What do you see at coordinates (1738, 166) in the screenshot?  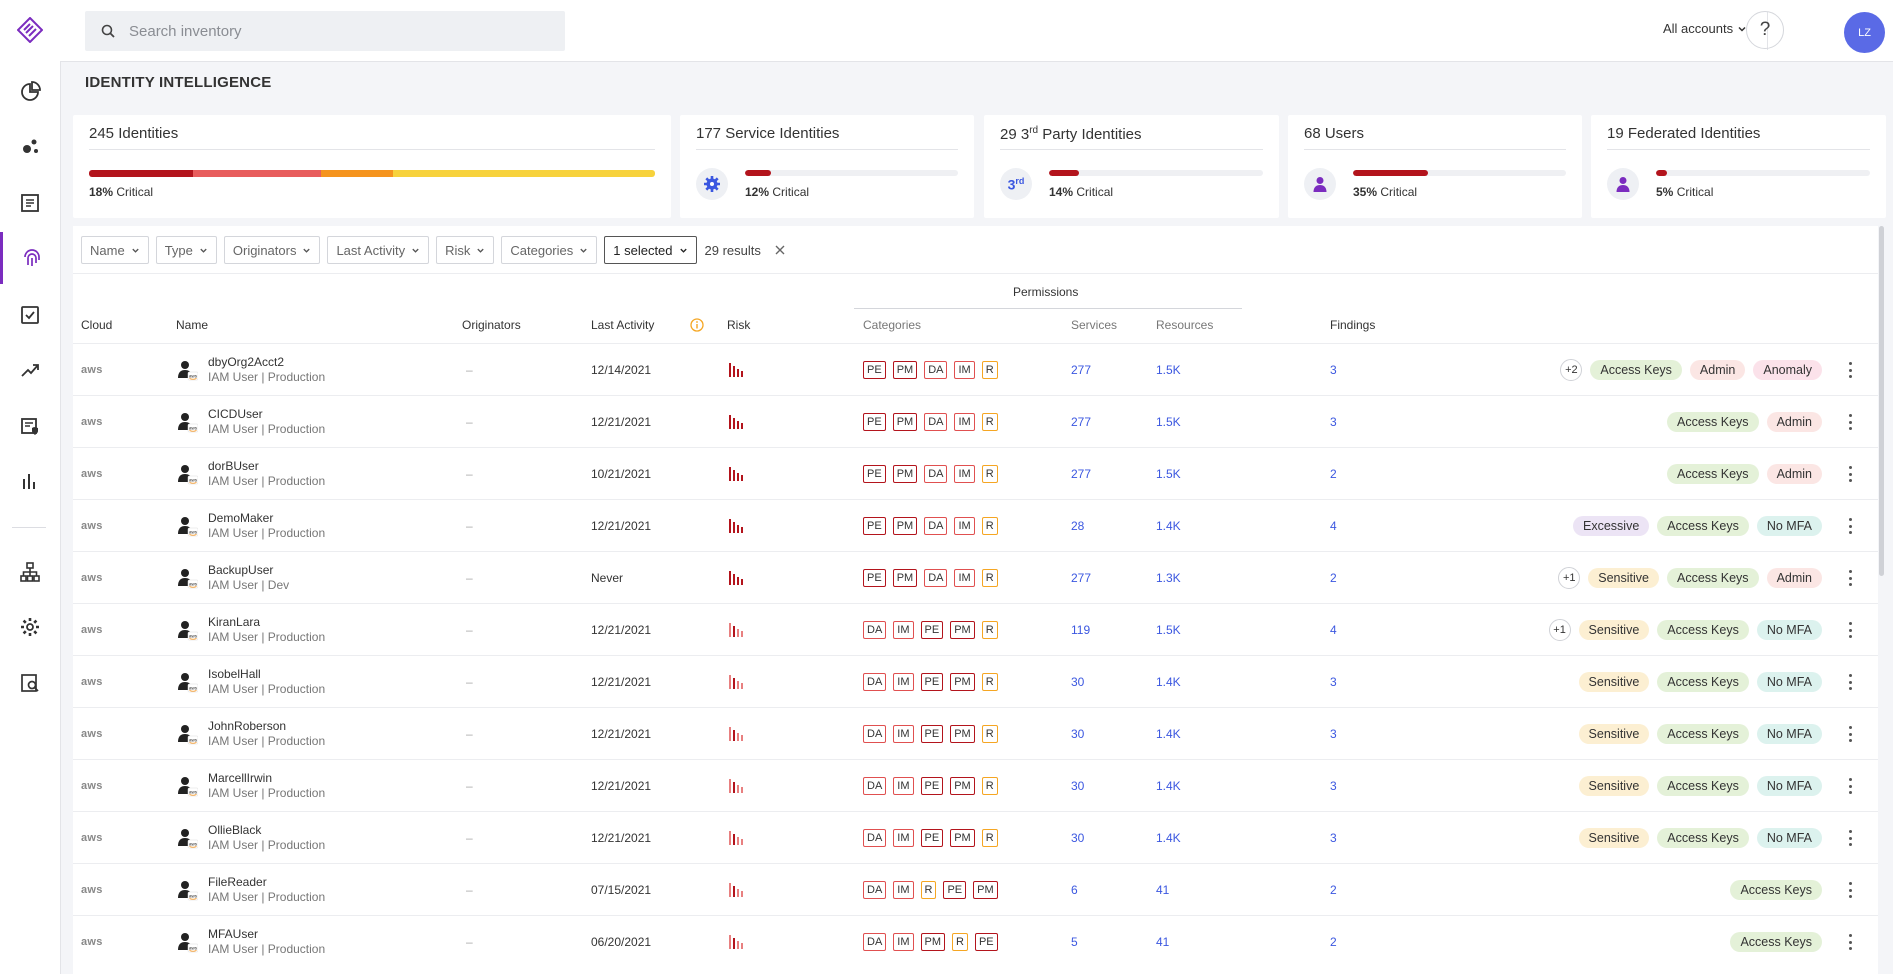 I see `card-federated-identities: 19 Federated Identities 5% Critical` at bounding box center [1738, 166].